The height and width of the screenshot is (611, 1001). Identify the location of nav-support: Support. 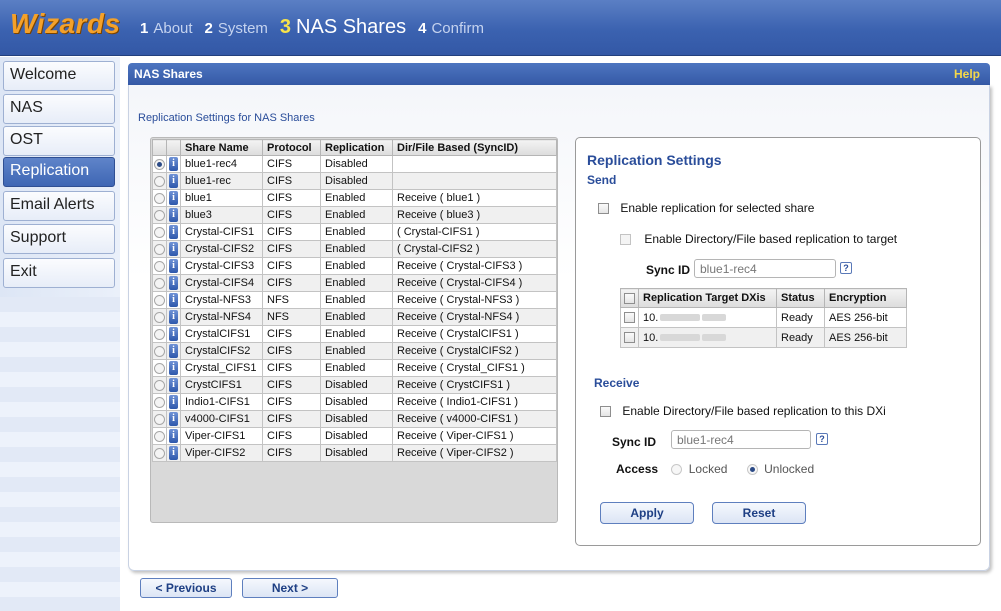
(59, 239).